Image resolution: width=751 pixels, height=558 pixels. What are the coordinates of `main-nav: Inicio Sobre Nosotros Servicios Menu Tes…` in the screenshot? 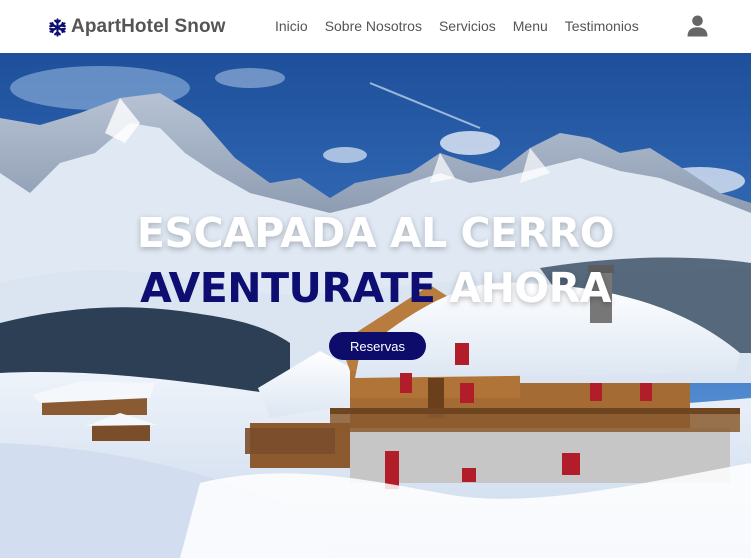 It's located at (465, 26).